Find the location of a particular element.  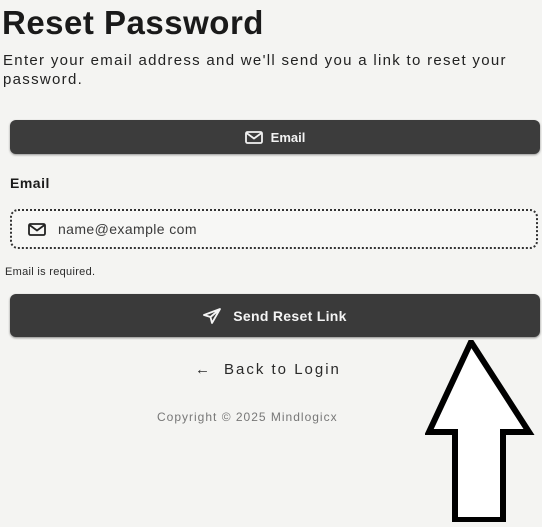

email-field is located at coordinates (274, 229).